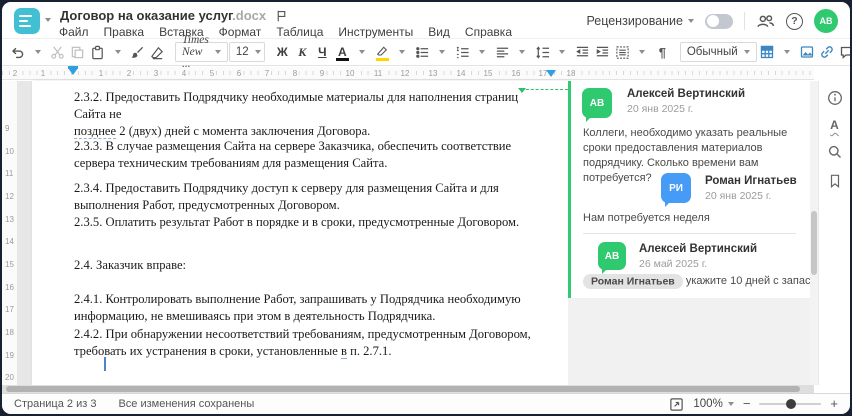 The height and width of the screenshot is (416, 852). I want to click on menu-item-view: Вид, so click(439, 32).